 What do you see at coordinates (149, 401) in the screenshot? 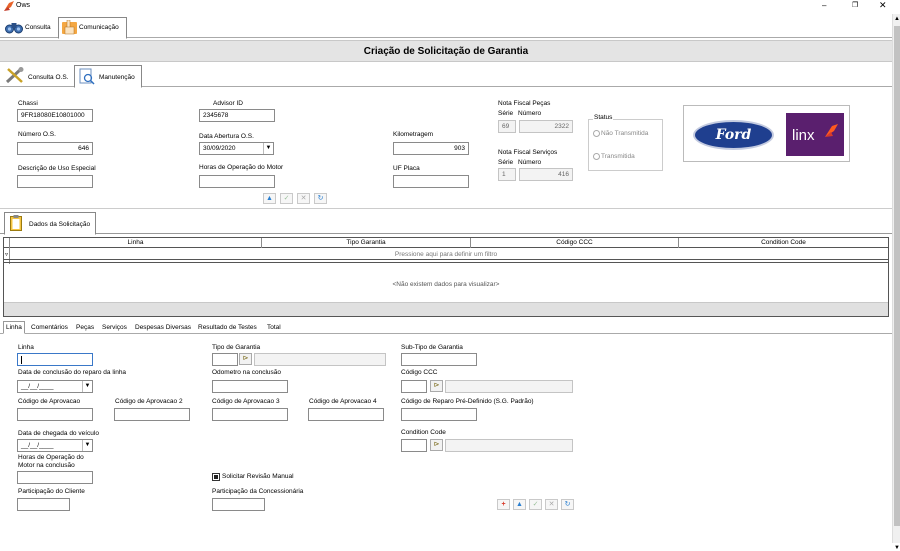
I see `cod-aprov2-label: Código de Aprovacao 2` at bounding box center [149, 401].